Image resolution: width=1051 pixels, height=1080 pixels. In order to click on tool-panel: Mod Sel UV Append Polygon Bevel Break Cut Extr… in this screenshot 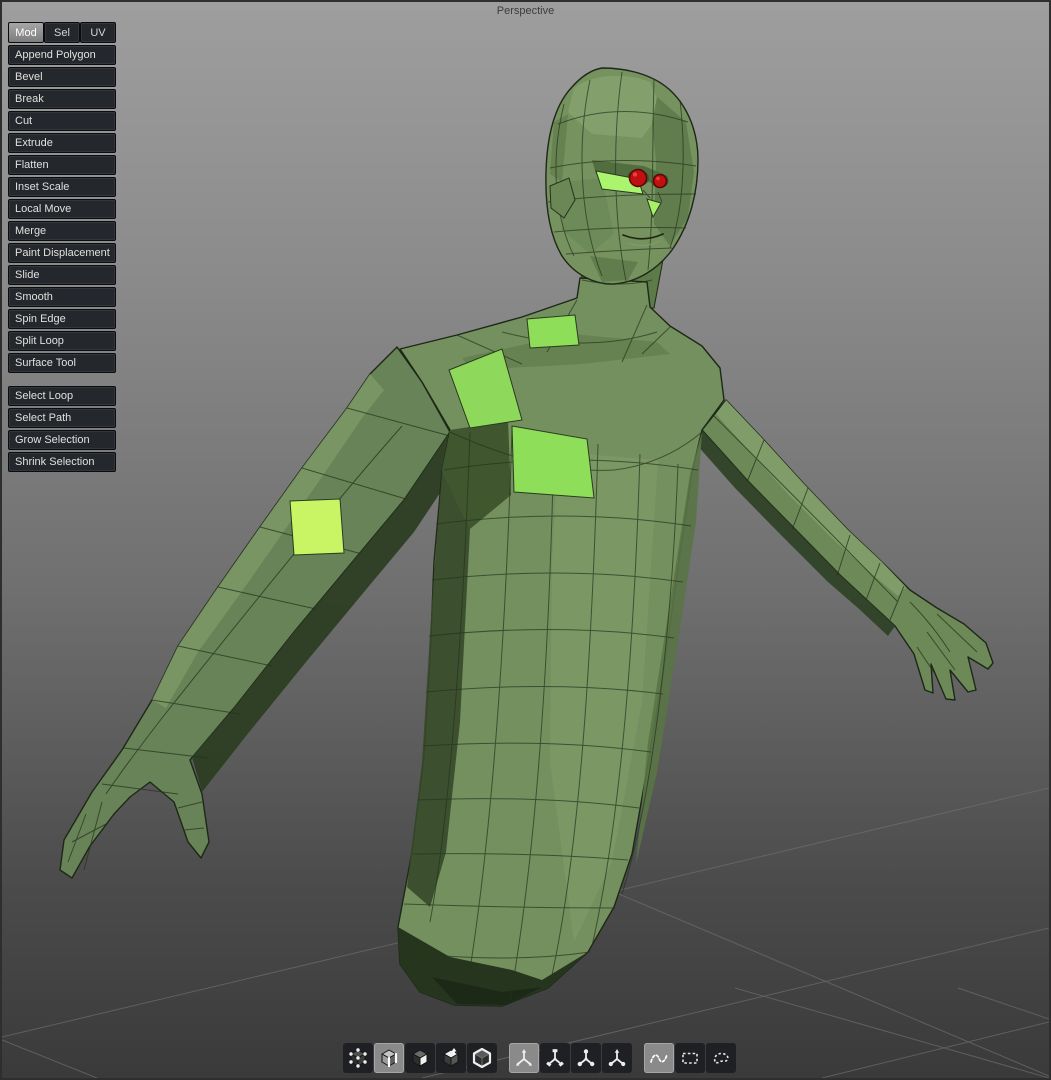, I will do `click(62, 247)`.